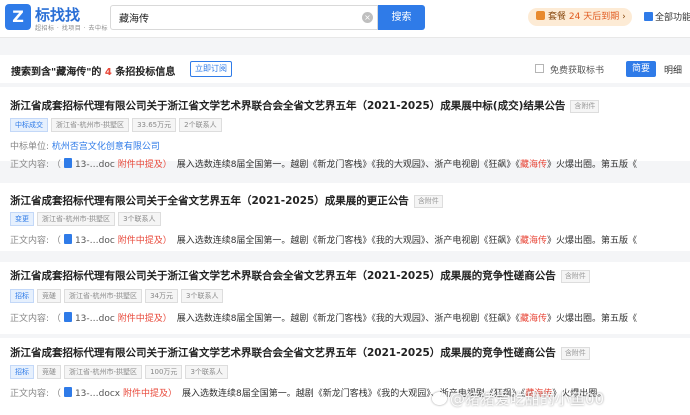 This screenshot has height=415, width=690. I want to click on weibo-icon, so click(439, 398).